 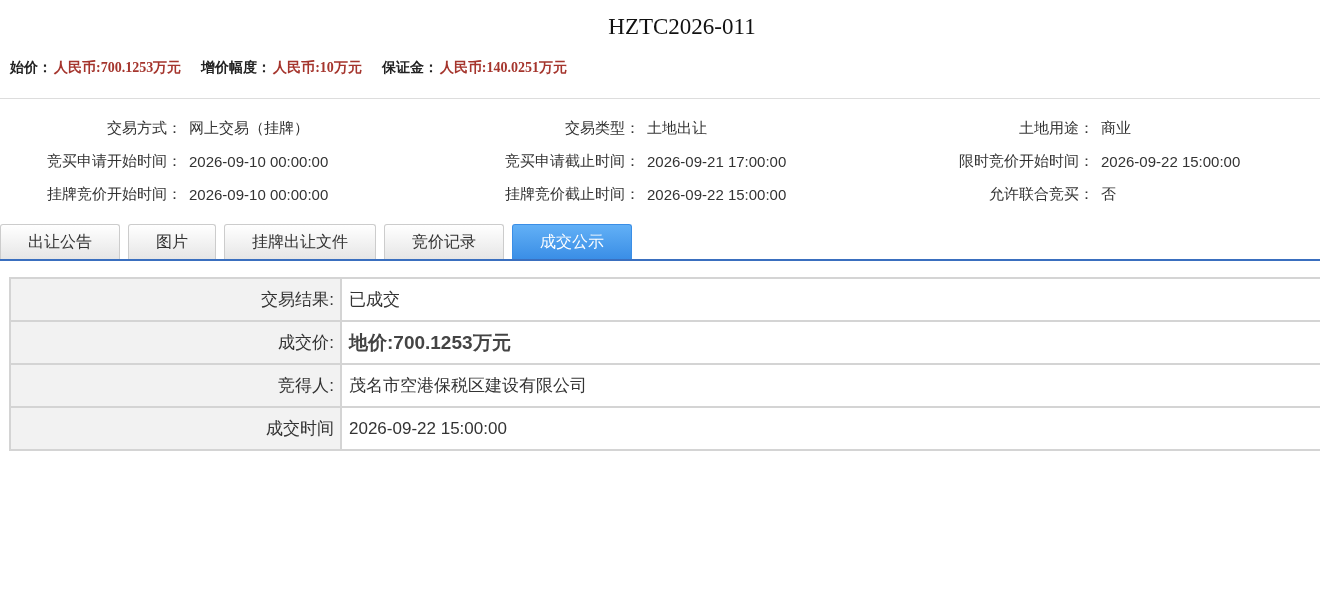 What do you see at coordinates (114, 161) in the screenshot?
I see `info-label: 竞买申请开始时间：` at bounding box center [114, 161].